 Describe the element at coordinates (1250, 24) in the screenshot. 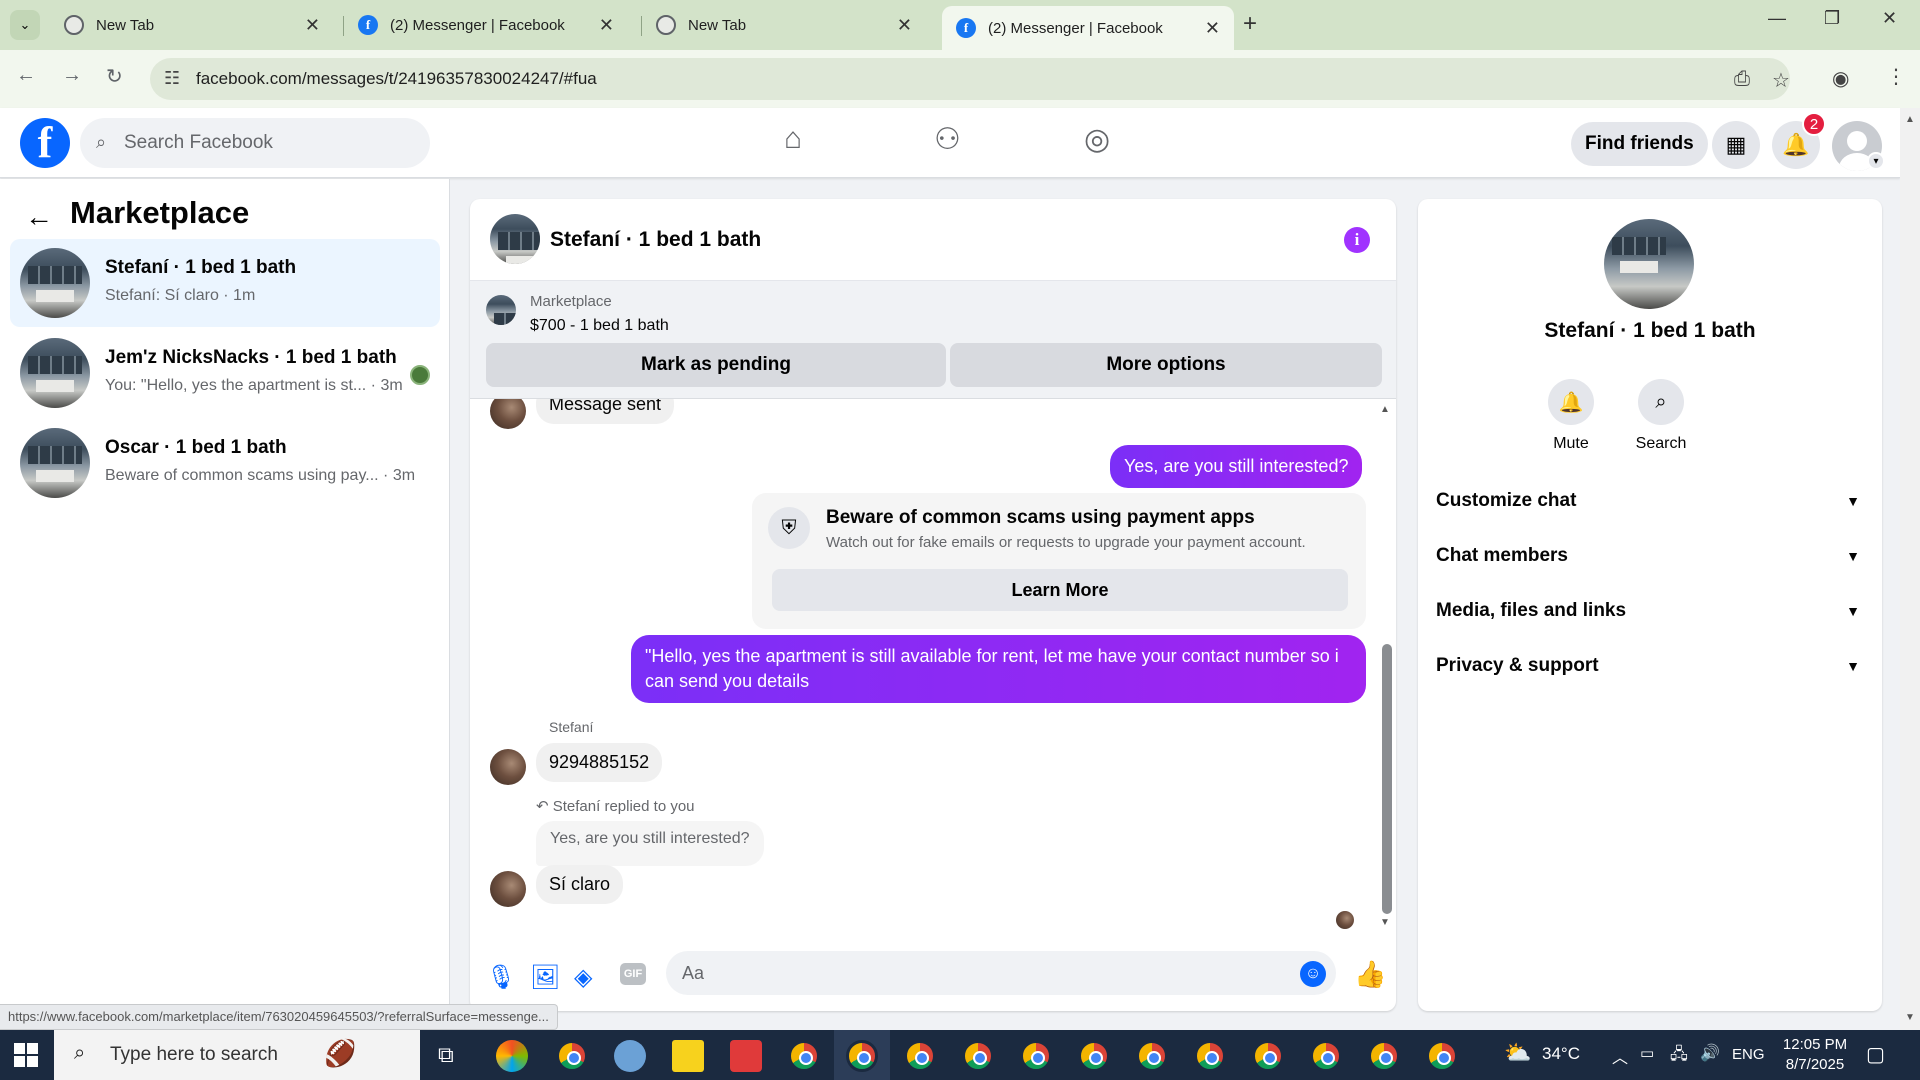

I see `new-tab-plus-icon: +` at that location.